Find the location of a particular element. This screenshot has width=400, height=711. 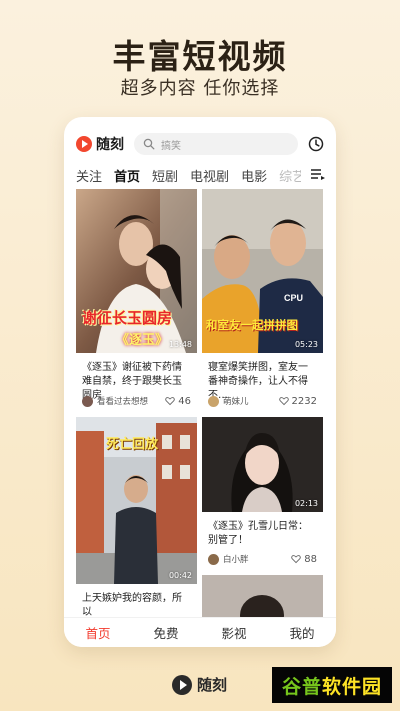

author-name: 萌妹儿 is located at coordinates (236, 402).